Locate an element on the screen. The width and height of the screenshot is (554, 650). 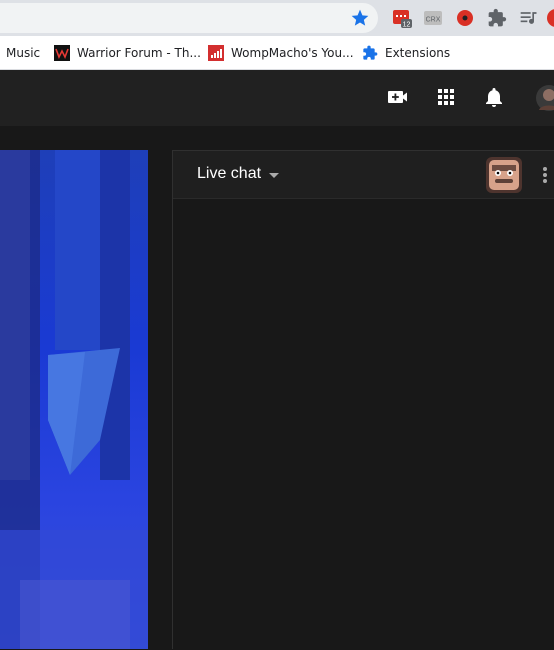
browser-toolbar: 12 CRX is located at coordinates (277, 18).